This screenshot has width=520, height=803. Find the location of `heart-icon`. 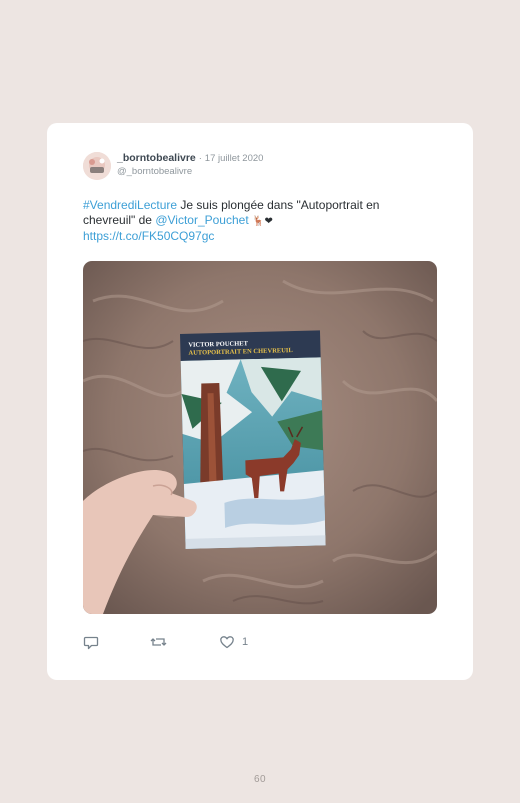

heart-icon is located at coordinates (227, 642).